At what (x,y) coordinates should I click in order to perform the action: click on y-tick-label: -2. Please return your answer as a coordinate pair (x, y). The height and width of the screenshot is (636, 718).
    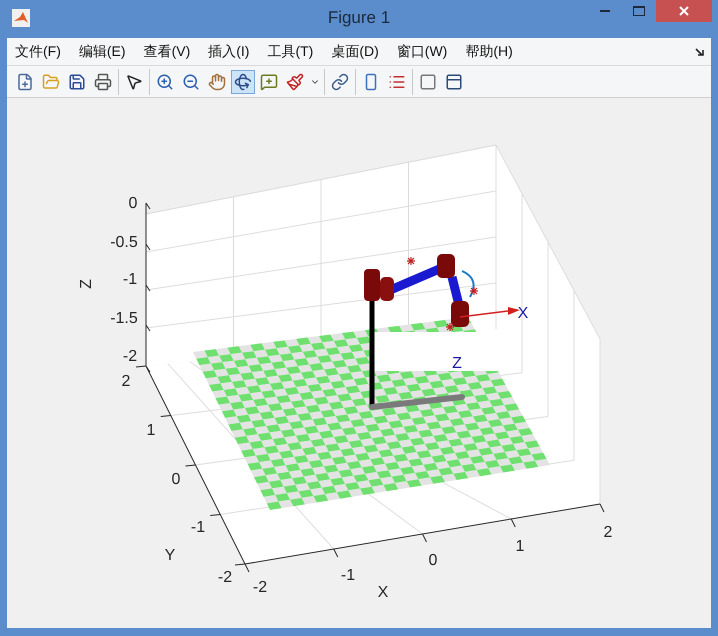
    Looking at the image, I should click on (225, 577).